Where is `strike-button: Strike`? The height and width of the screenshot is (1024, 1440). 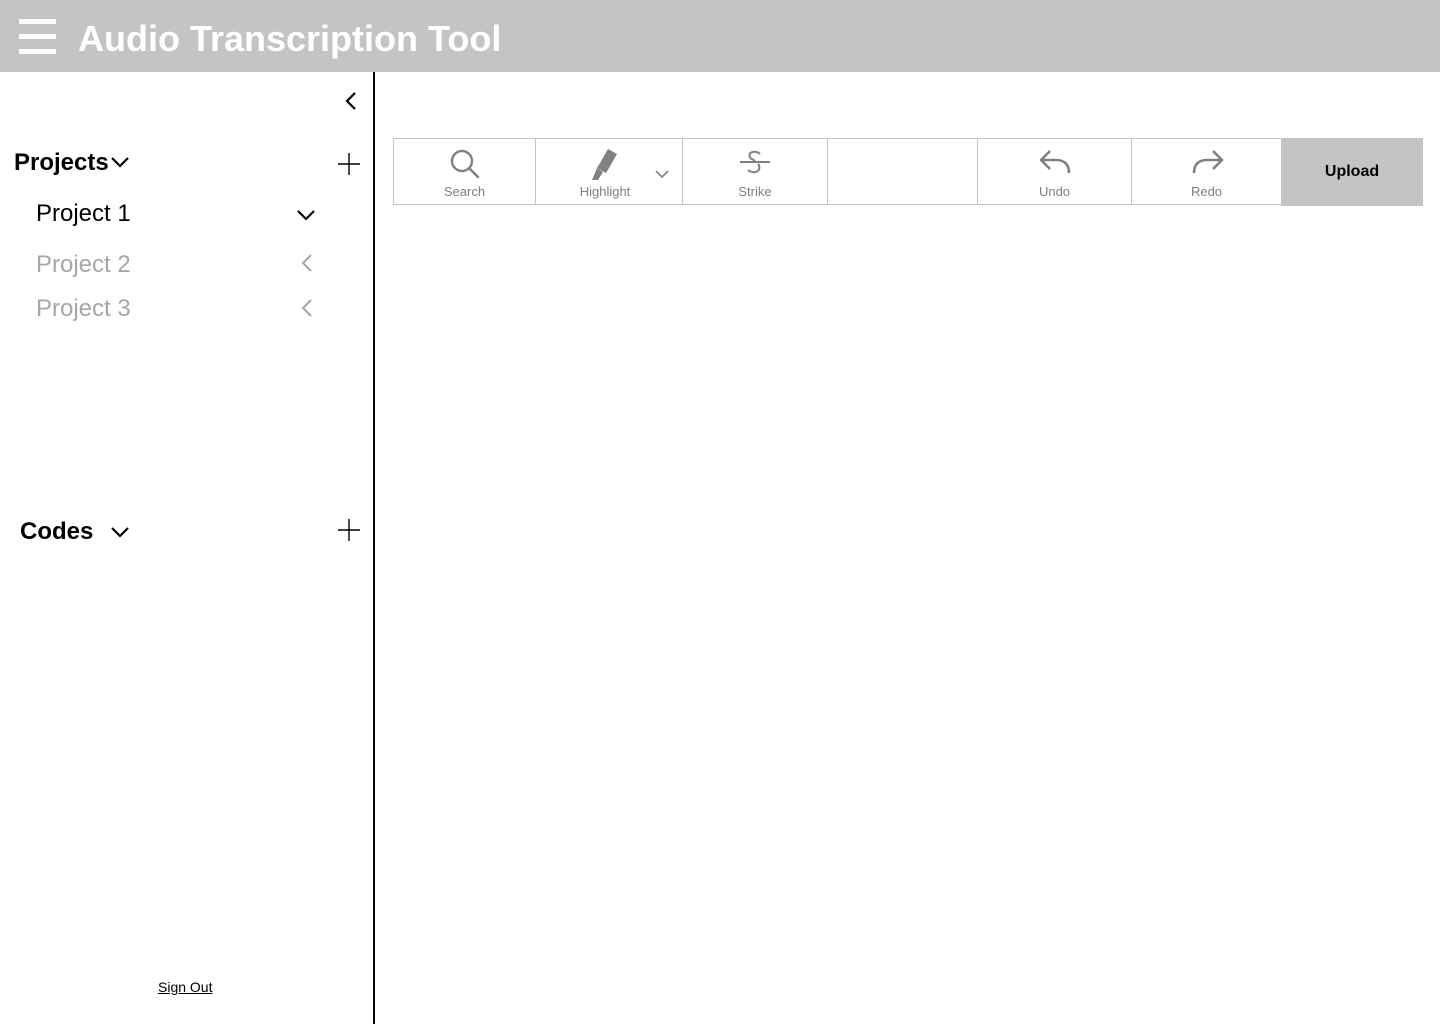
strike-button: Strike is located at coordinates (755, 171).